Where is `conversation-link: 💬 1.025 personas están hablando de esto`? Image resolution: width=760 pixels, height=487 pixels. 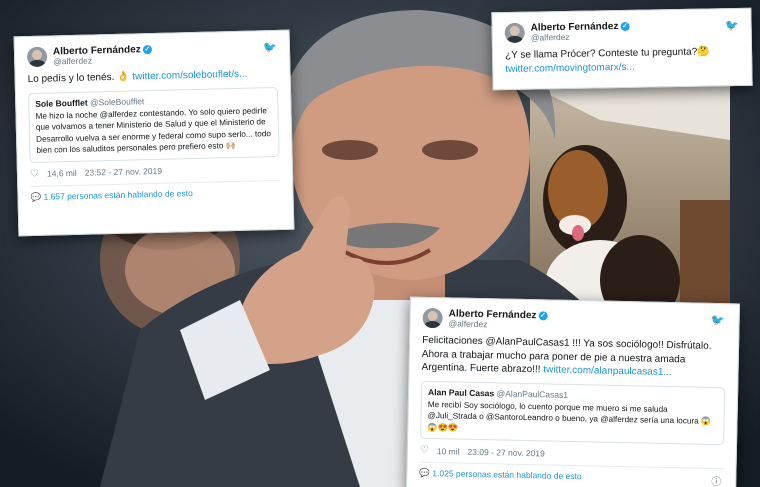 conversation-link: 💬 1.025 personas están hablando de esto is located at coordinates (571, 473).